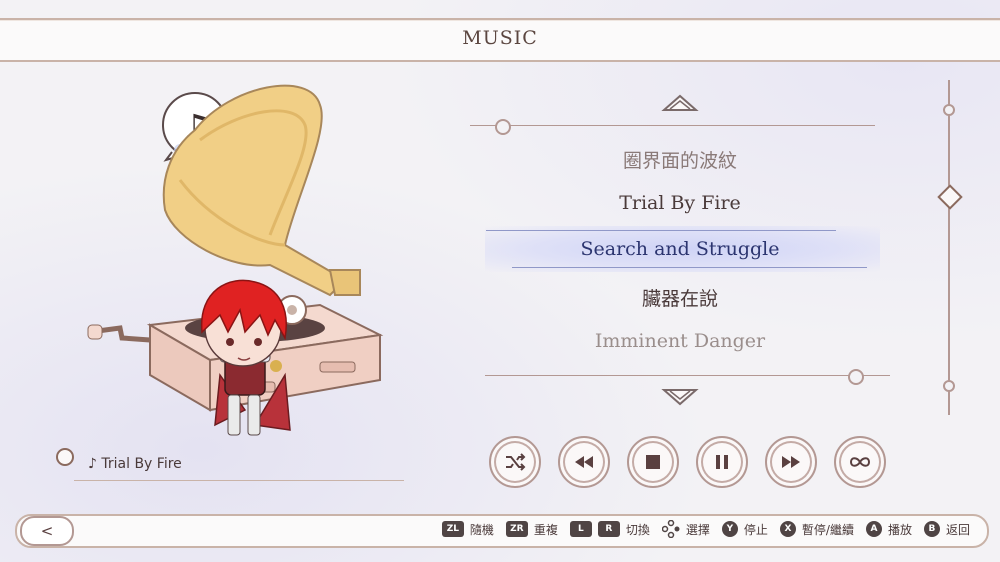 The image size is (1000, 562). Describe the element at coordinates (957, 529) in the screenshot. I see `hint-back-label: 返回` at that location.